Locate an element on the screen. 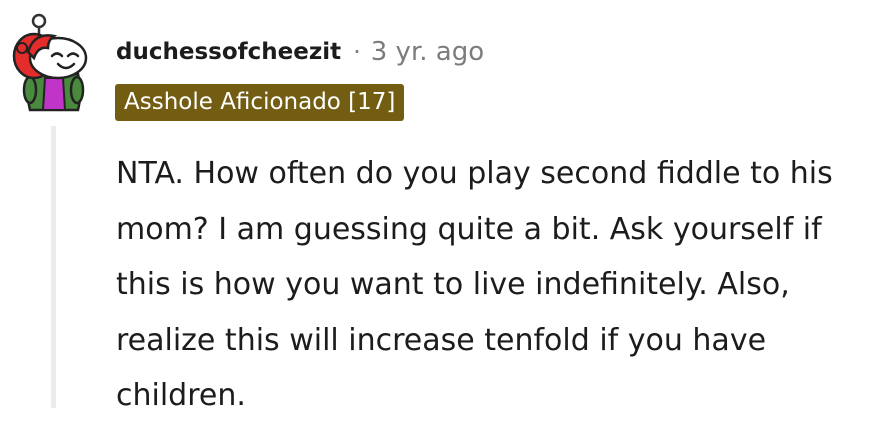  snoo-avatar-icon is located at coordinates (50, 62).